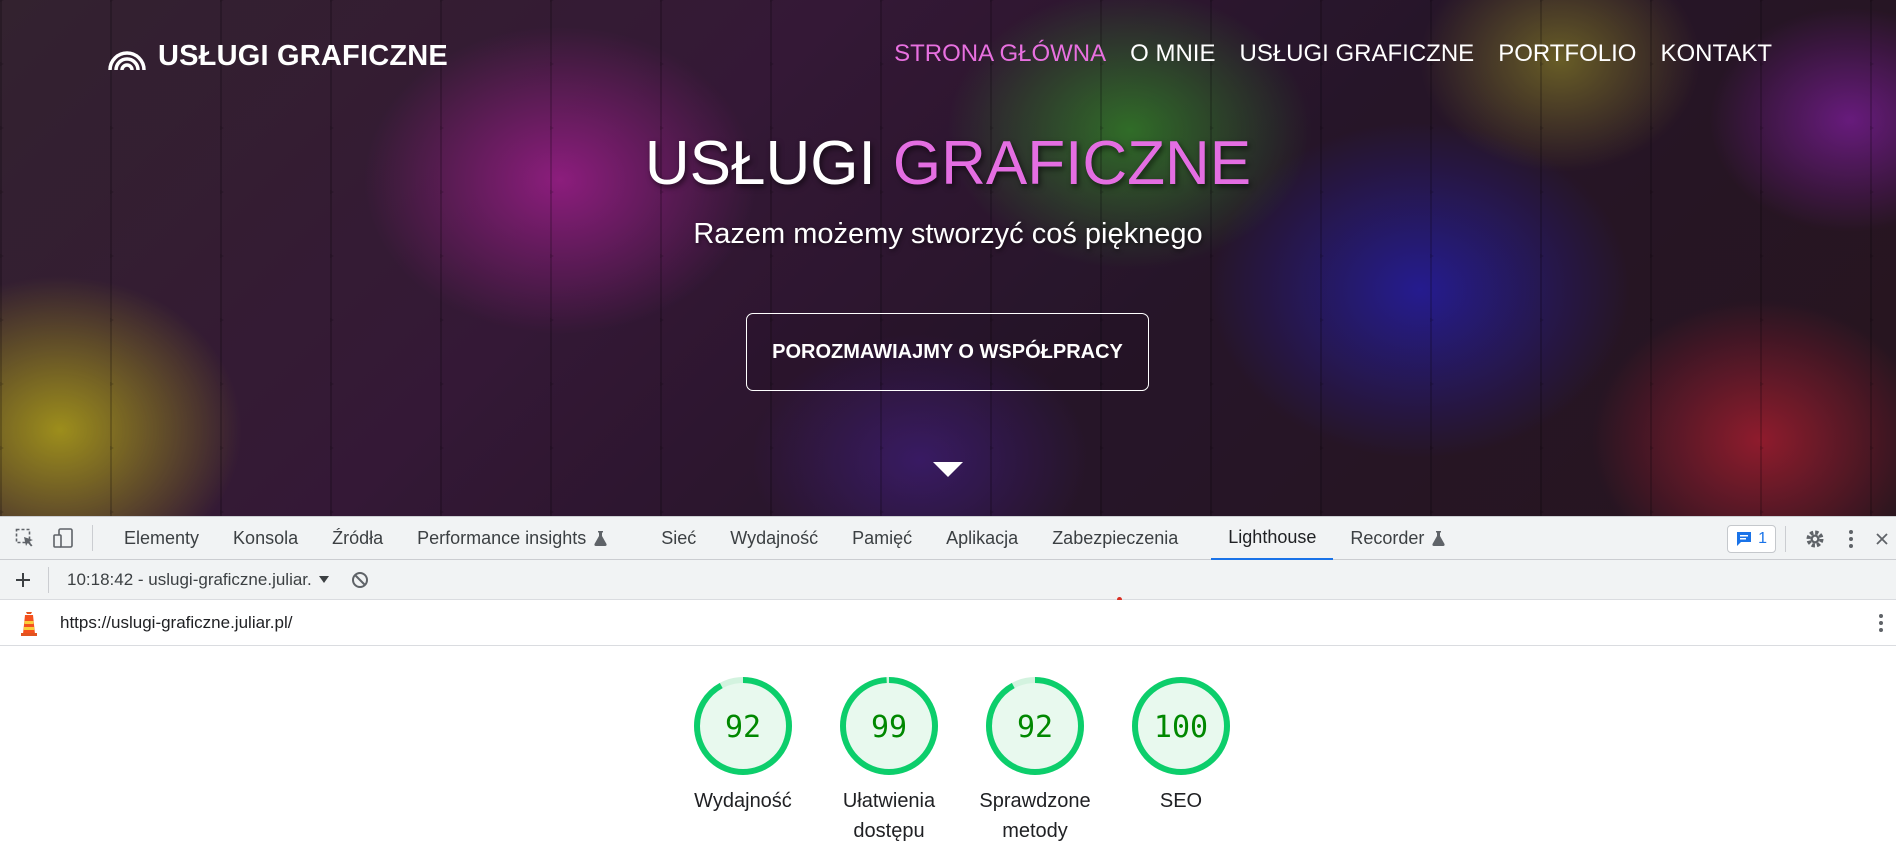  I want to click on score-value: 100, so click(1181, 727).